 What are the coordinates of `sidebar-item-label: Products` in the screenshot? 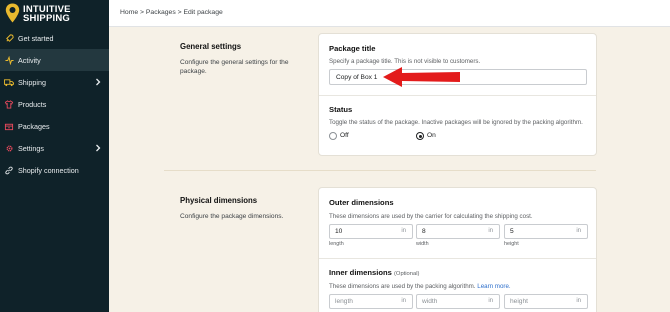 It's located at (32, 104).